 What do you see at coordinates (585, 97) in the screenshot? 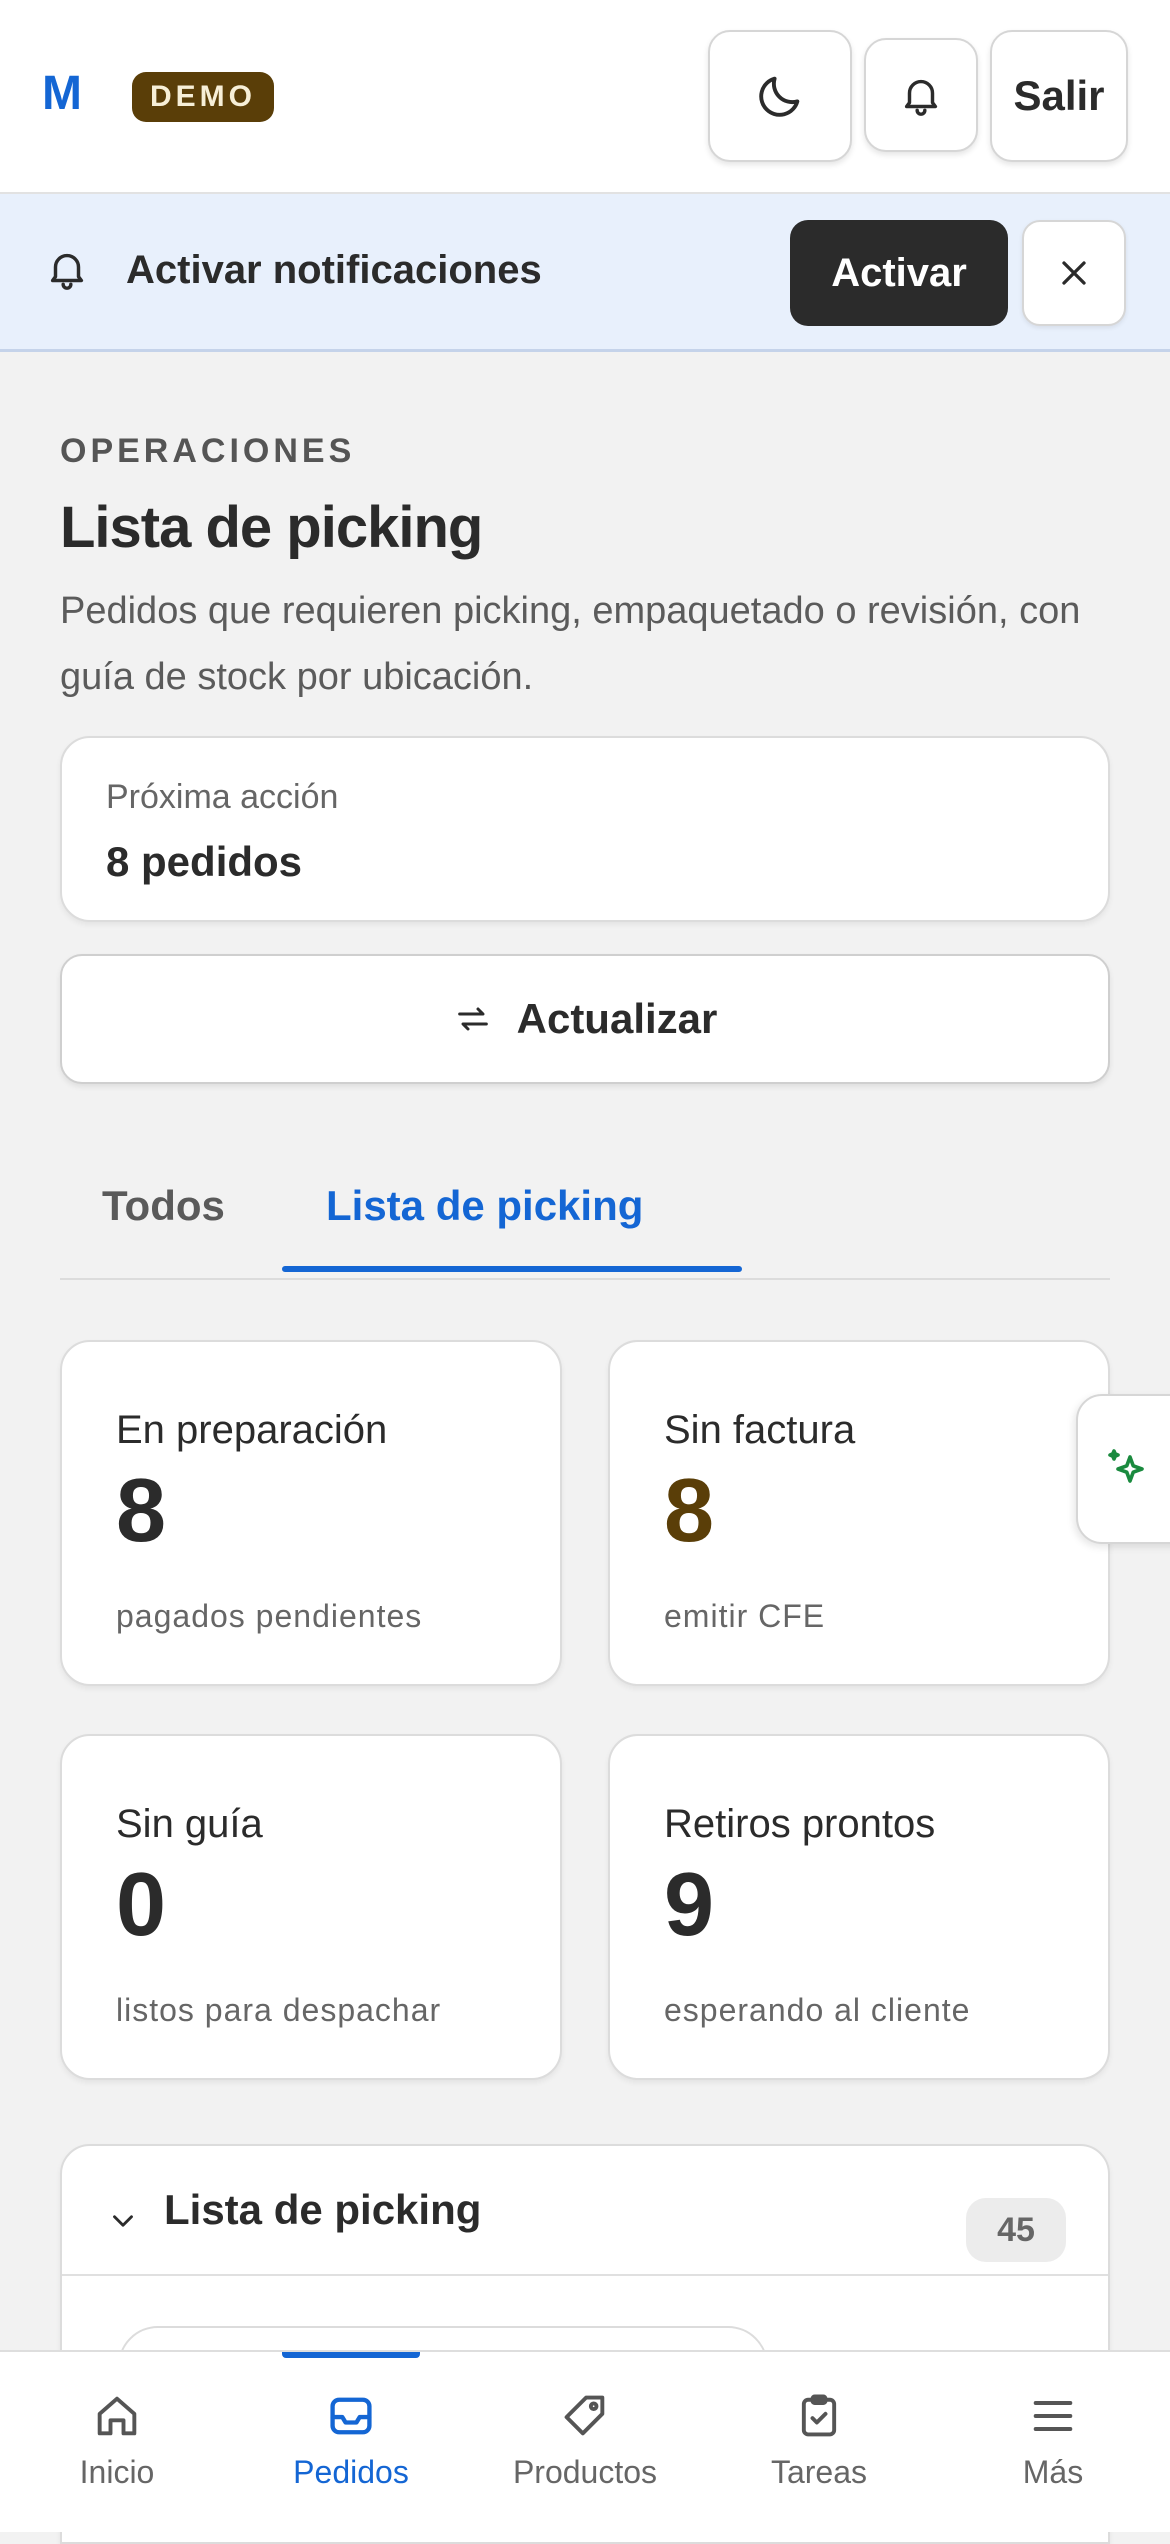
I see `top-bar: M DEMO Salir` at bounding box center [585, 97].